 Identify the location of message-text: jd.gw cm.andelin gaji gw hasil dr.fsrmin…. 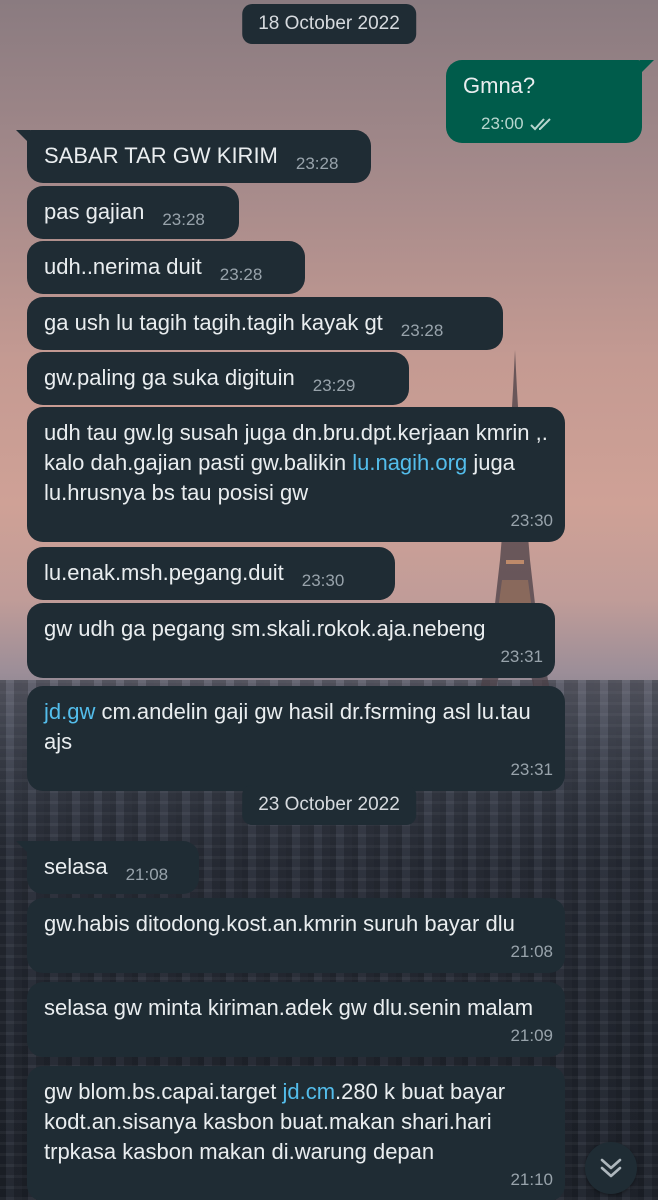
(287, 726).